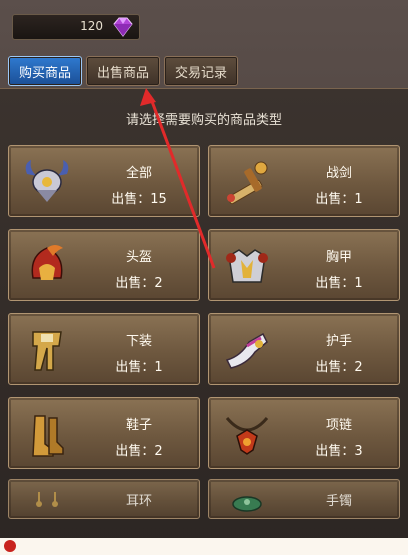 Image resolution: width=408 pixels, height=555 pixels. I want to click on category-name: 胸甲, so click(338, 257).